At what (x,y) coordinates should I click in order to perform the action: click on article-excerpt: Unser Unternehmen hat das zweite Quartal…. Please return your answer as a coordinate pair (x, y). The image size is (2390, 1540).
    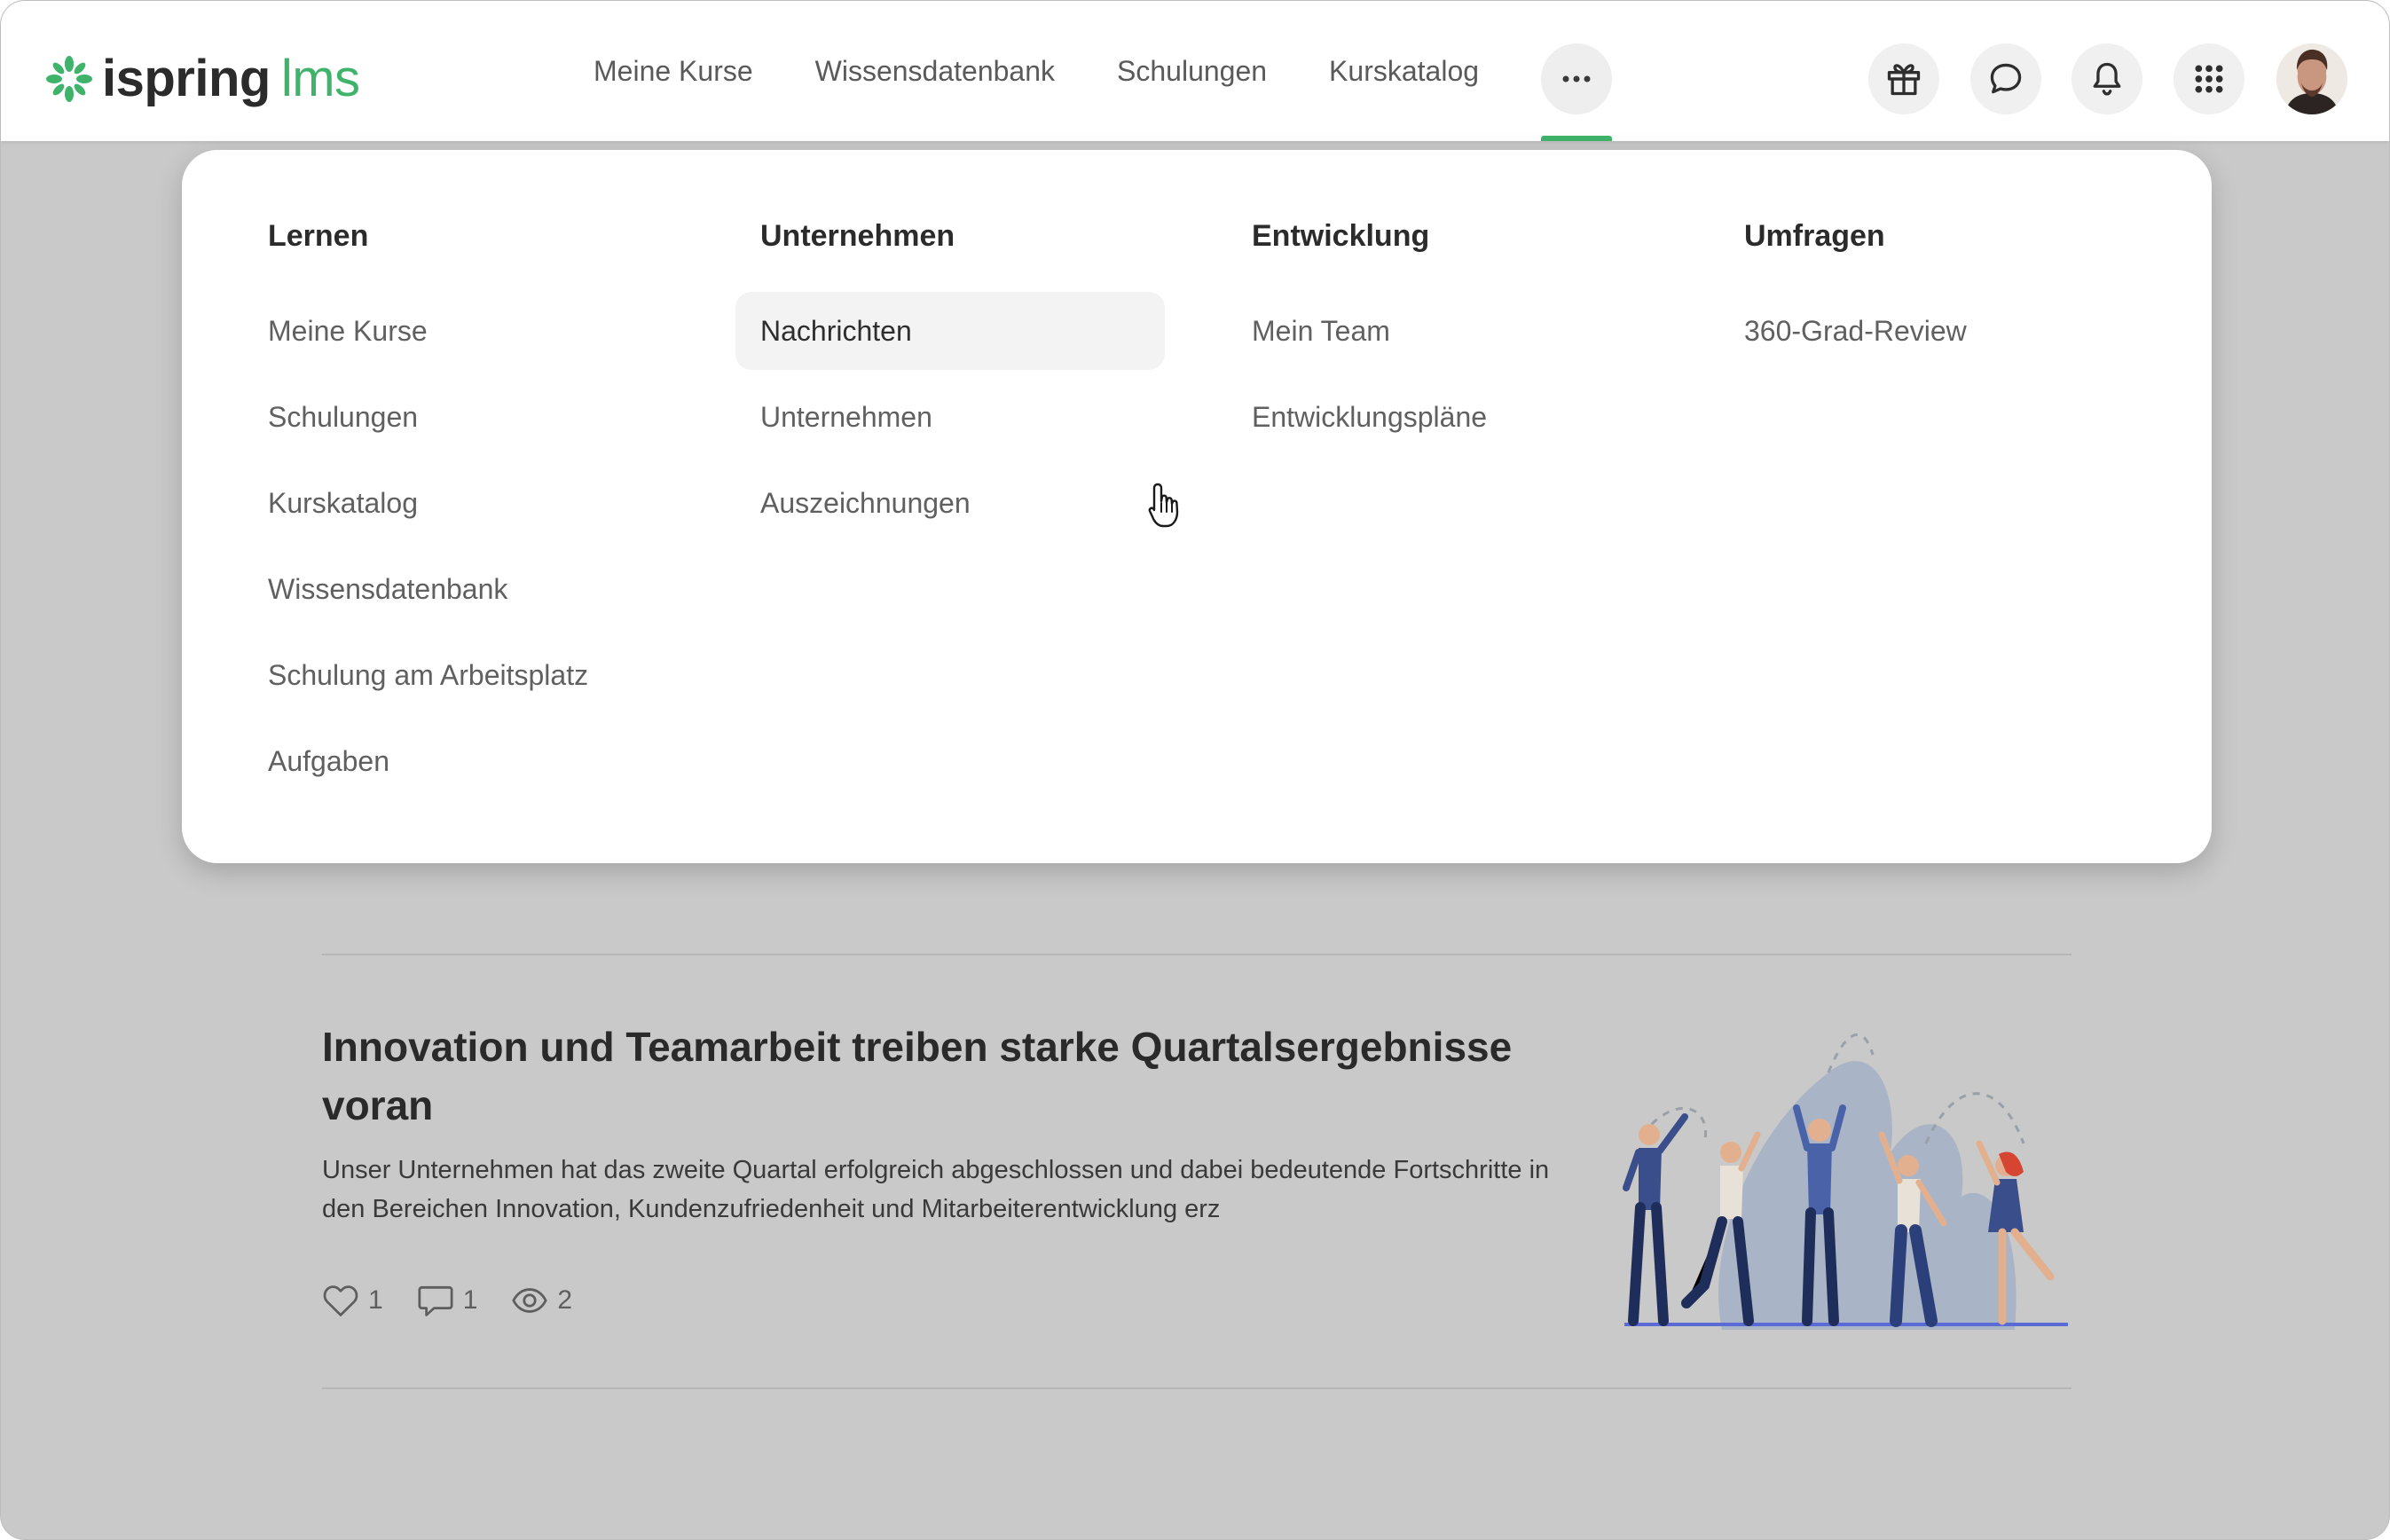
    Looking at the image, I should click on (936, 1189).